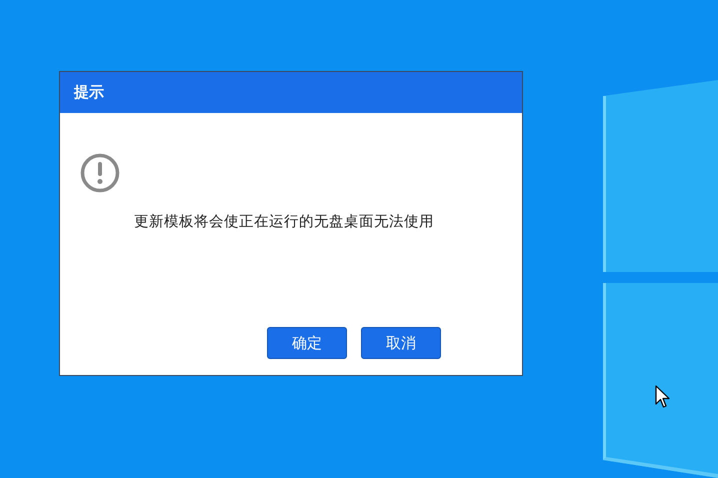 This screenshot has height=478, width=718. What do you see at coordinates (284, 221) in the screenshot?
I see `dialog-message: 更新模板将会使正在运行的无盘桌面无法使用` at bounding box center [284, 221].